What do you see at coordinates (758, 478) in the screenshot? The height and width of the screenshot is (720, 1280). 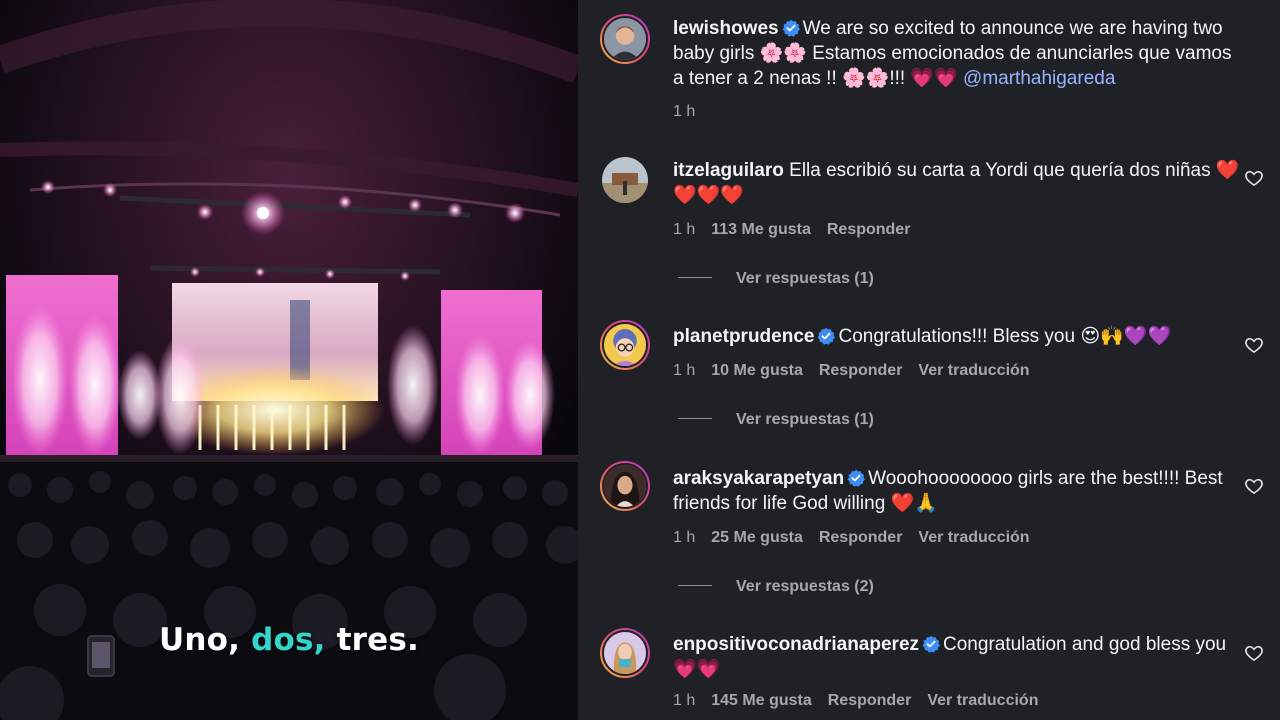 I see `comment-username: araksyakarapetyan` at bounding box center [758, 478].